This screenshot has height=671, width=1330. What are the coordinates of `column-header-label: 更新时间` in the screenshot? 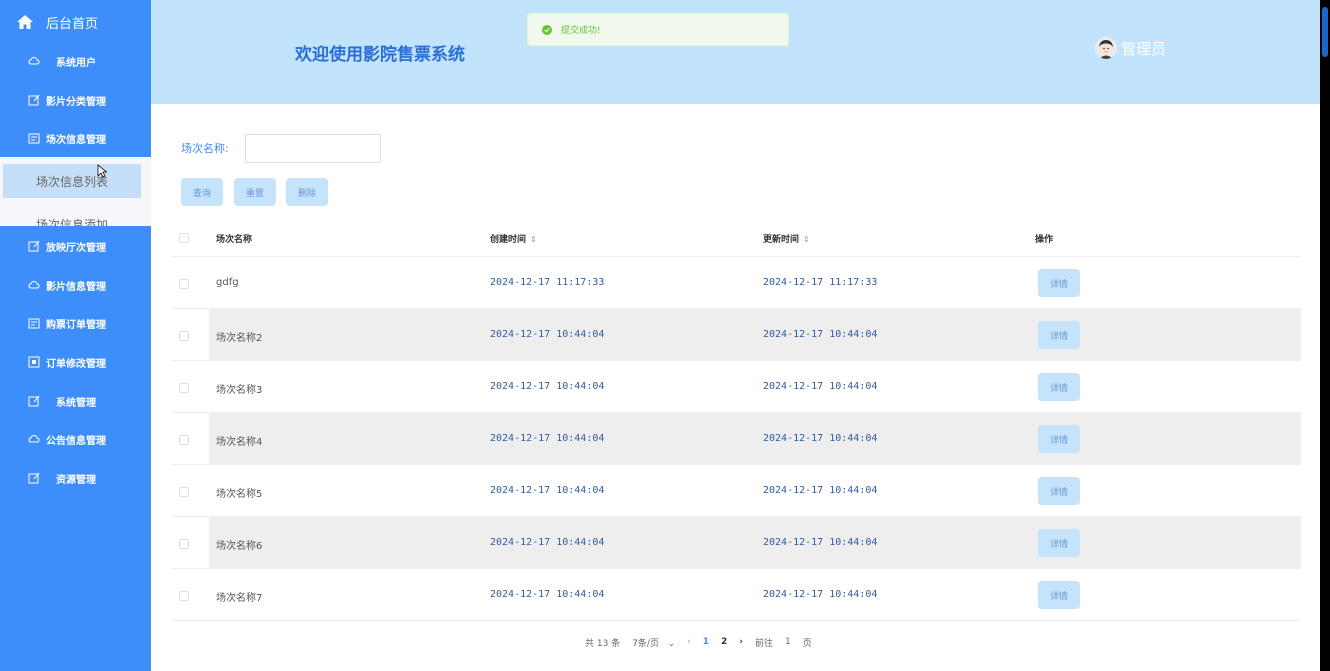 It's located at (781, 240).